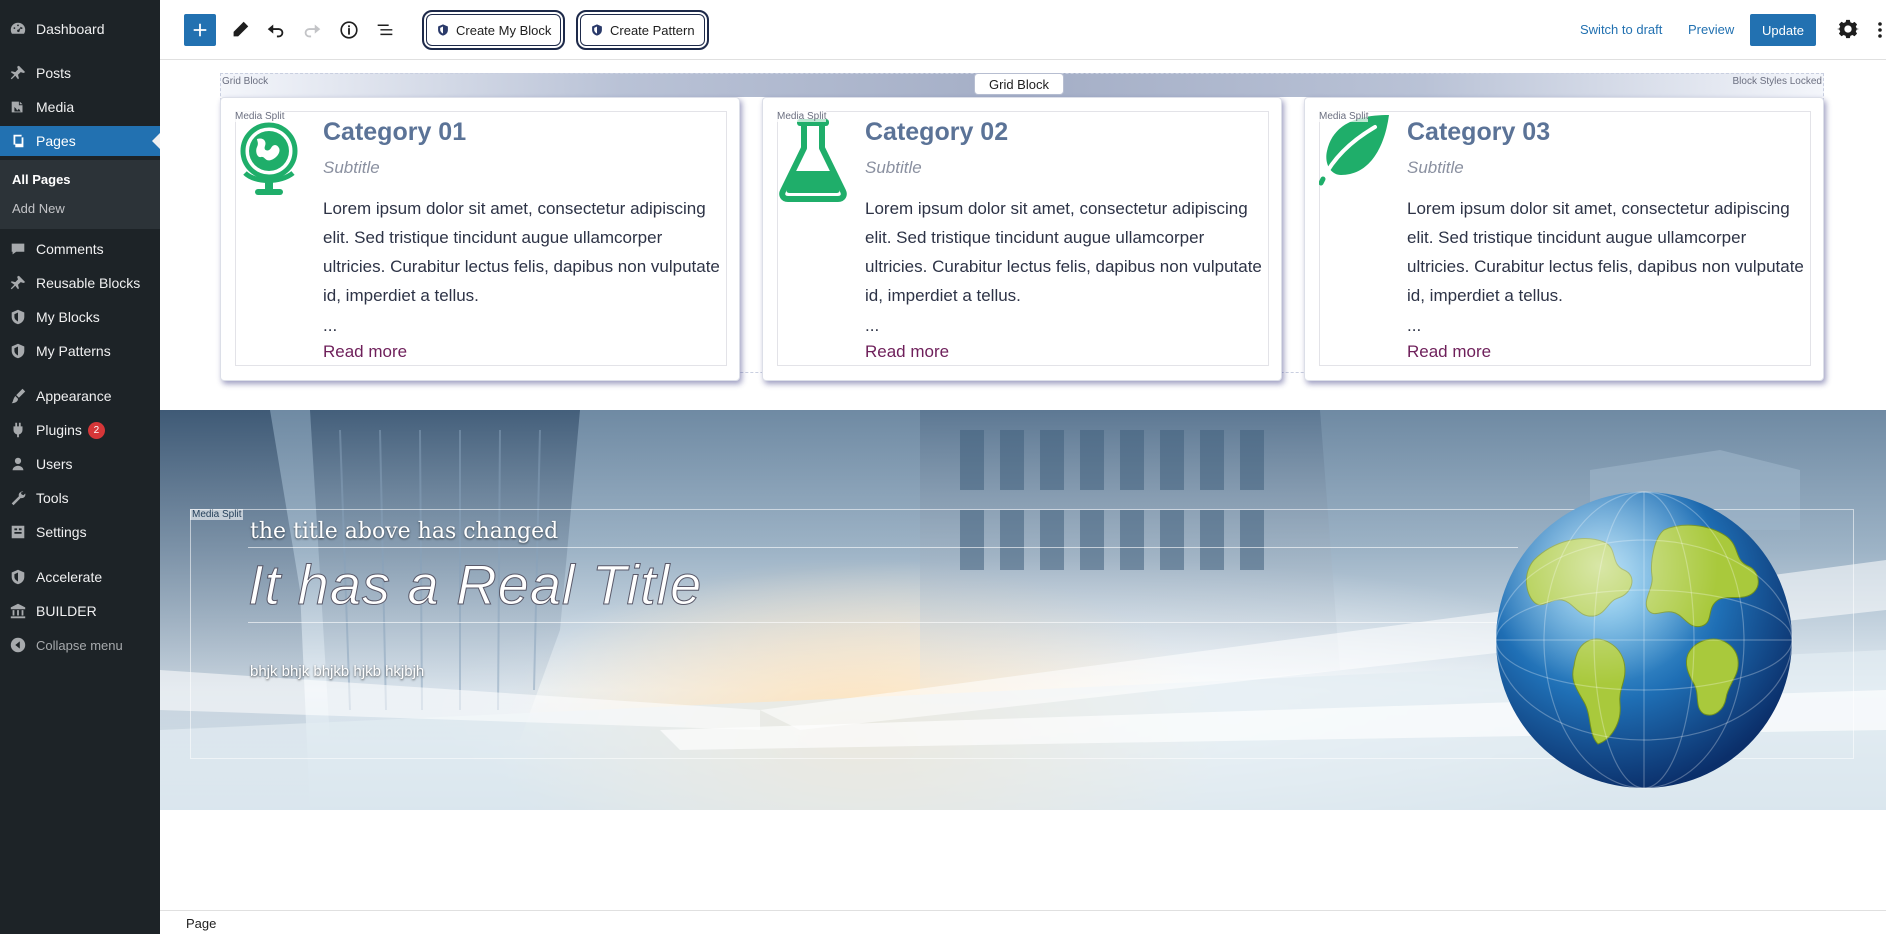 This screenshot has width=1886, height=934. What do you see at coordinates (394, 132) in the screenshot?
I see `card-title: Category 01` at bounding box center [394, 132].